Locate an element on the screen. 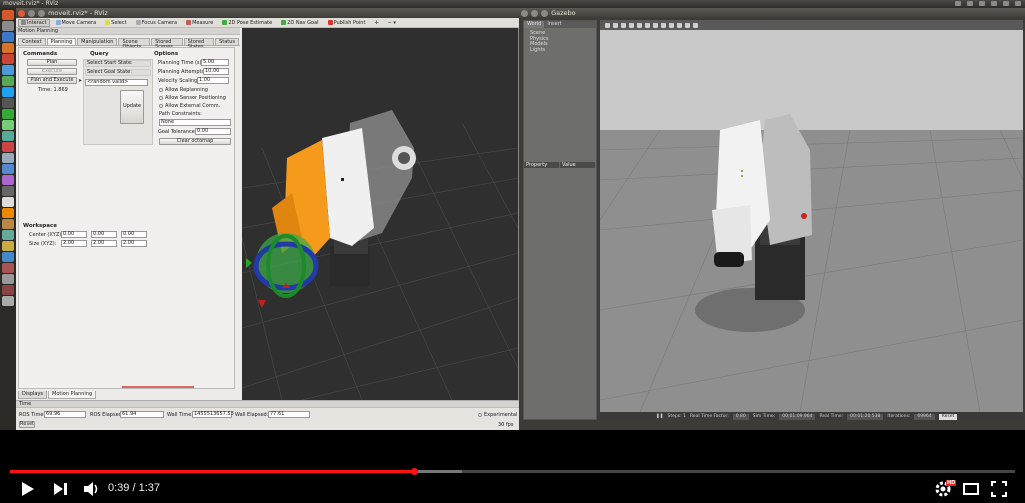 The width and height of the screenshot is (1025, 503). gedit-icon is located at coordinates (8, 246).